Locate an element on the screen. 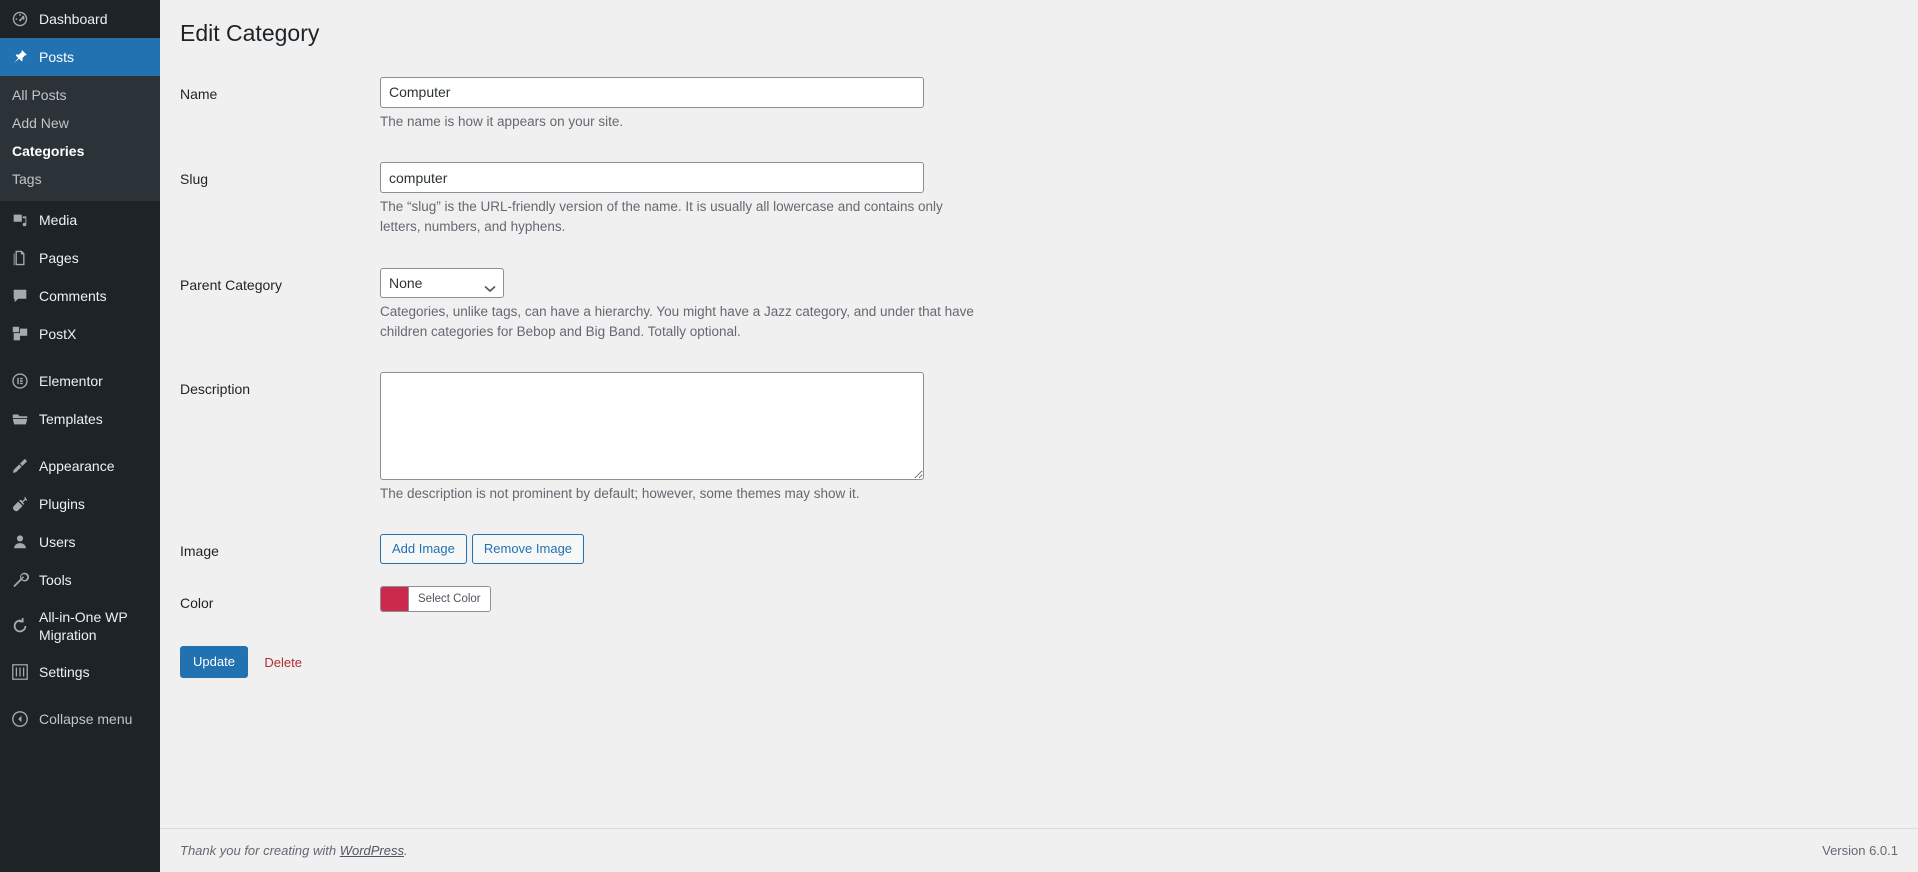  sidebar-item-elementor: Elementor is located at coordinates (80, 381).